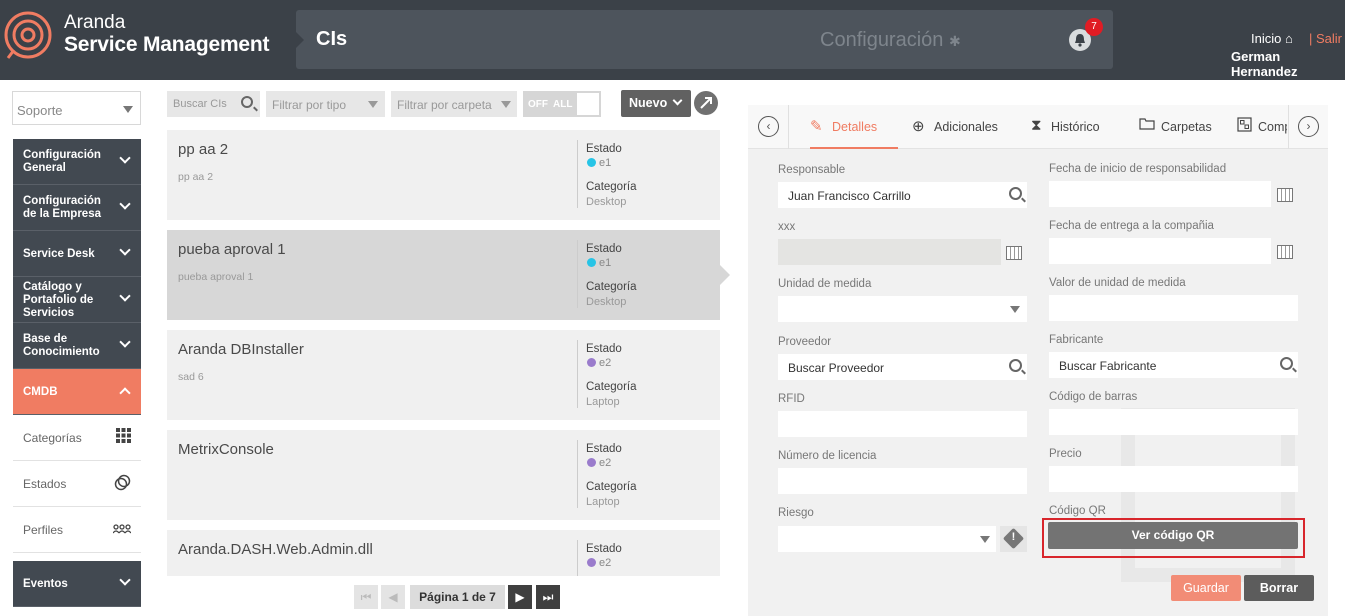 This screenshot has height=616, width=1345. What do you see at coordinates (1173, 422) in the screenshot?
I see `codigo-barras-input` at bounding box center [1173, 422].